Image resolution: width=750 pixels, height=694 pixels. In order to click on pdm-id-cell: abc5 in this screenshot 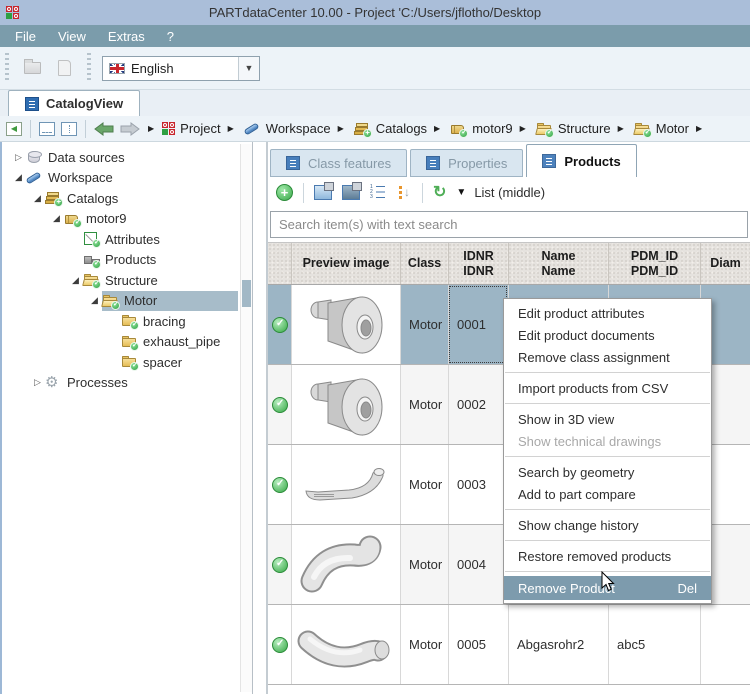, I will do `click(654, 644)`.